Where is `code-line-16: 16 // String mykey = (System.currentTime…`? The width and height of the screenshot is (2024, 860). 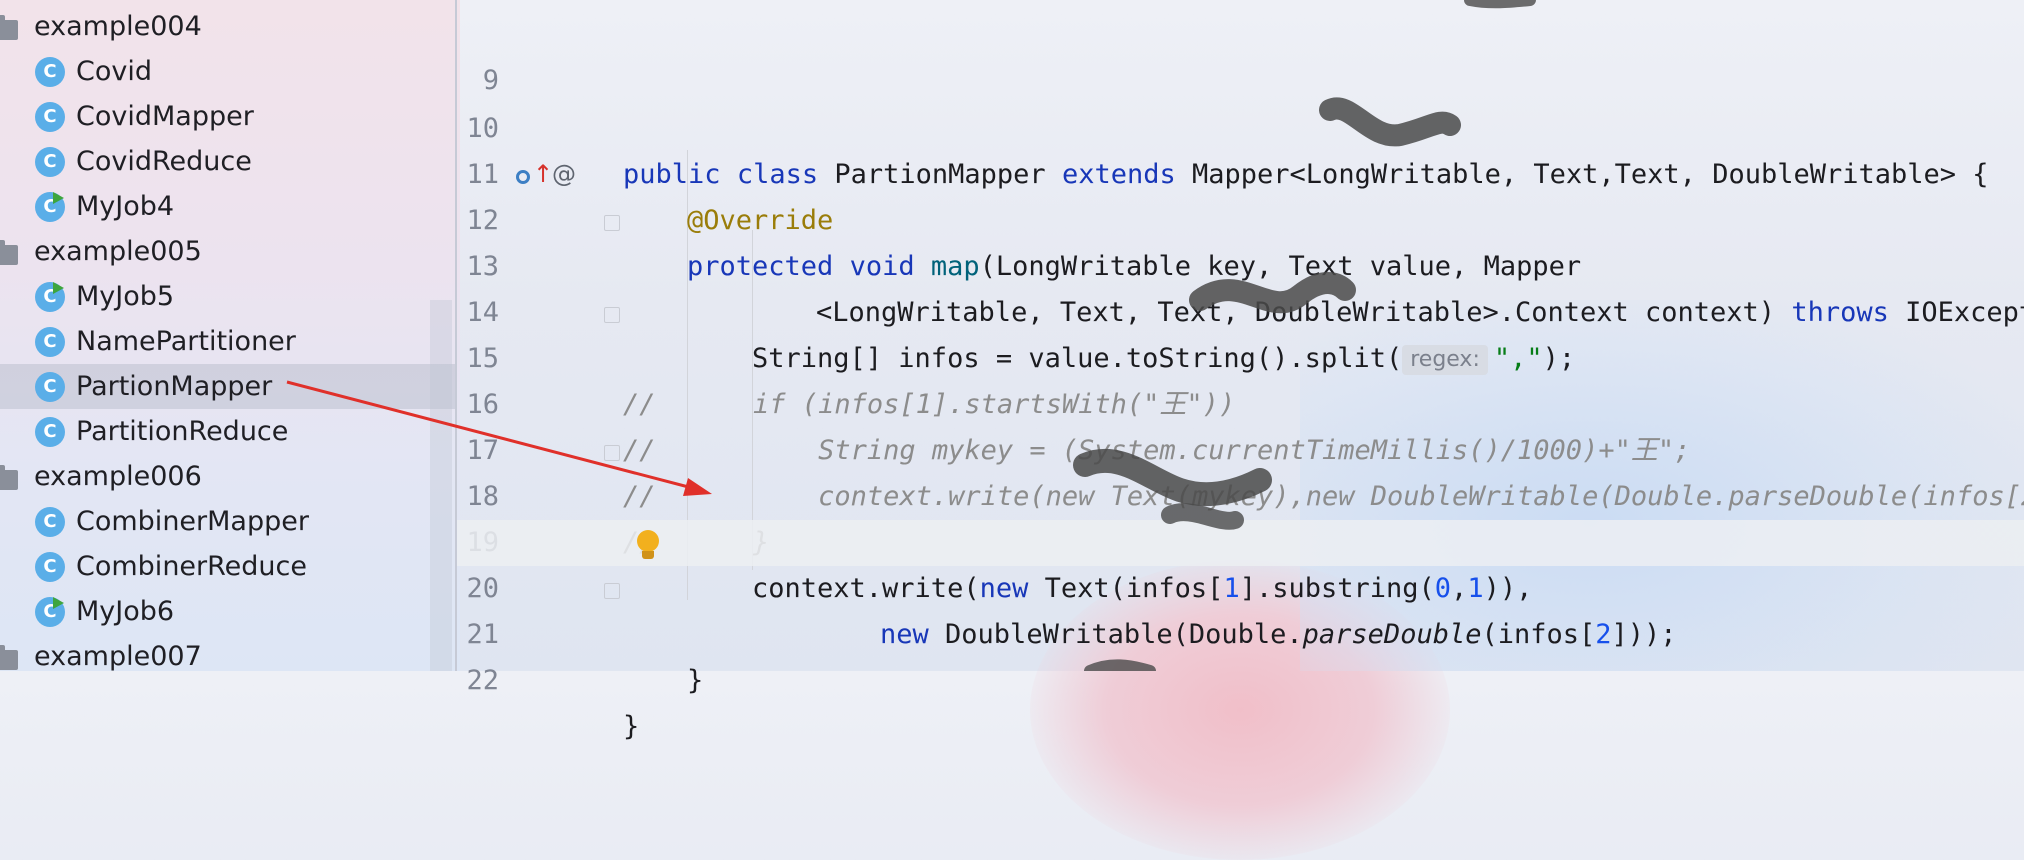 code-line-16: 16 // String mykey = (System.currentTime… is located at coordinates (1240, 401).